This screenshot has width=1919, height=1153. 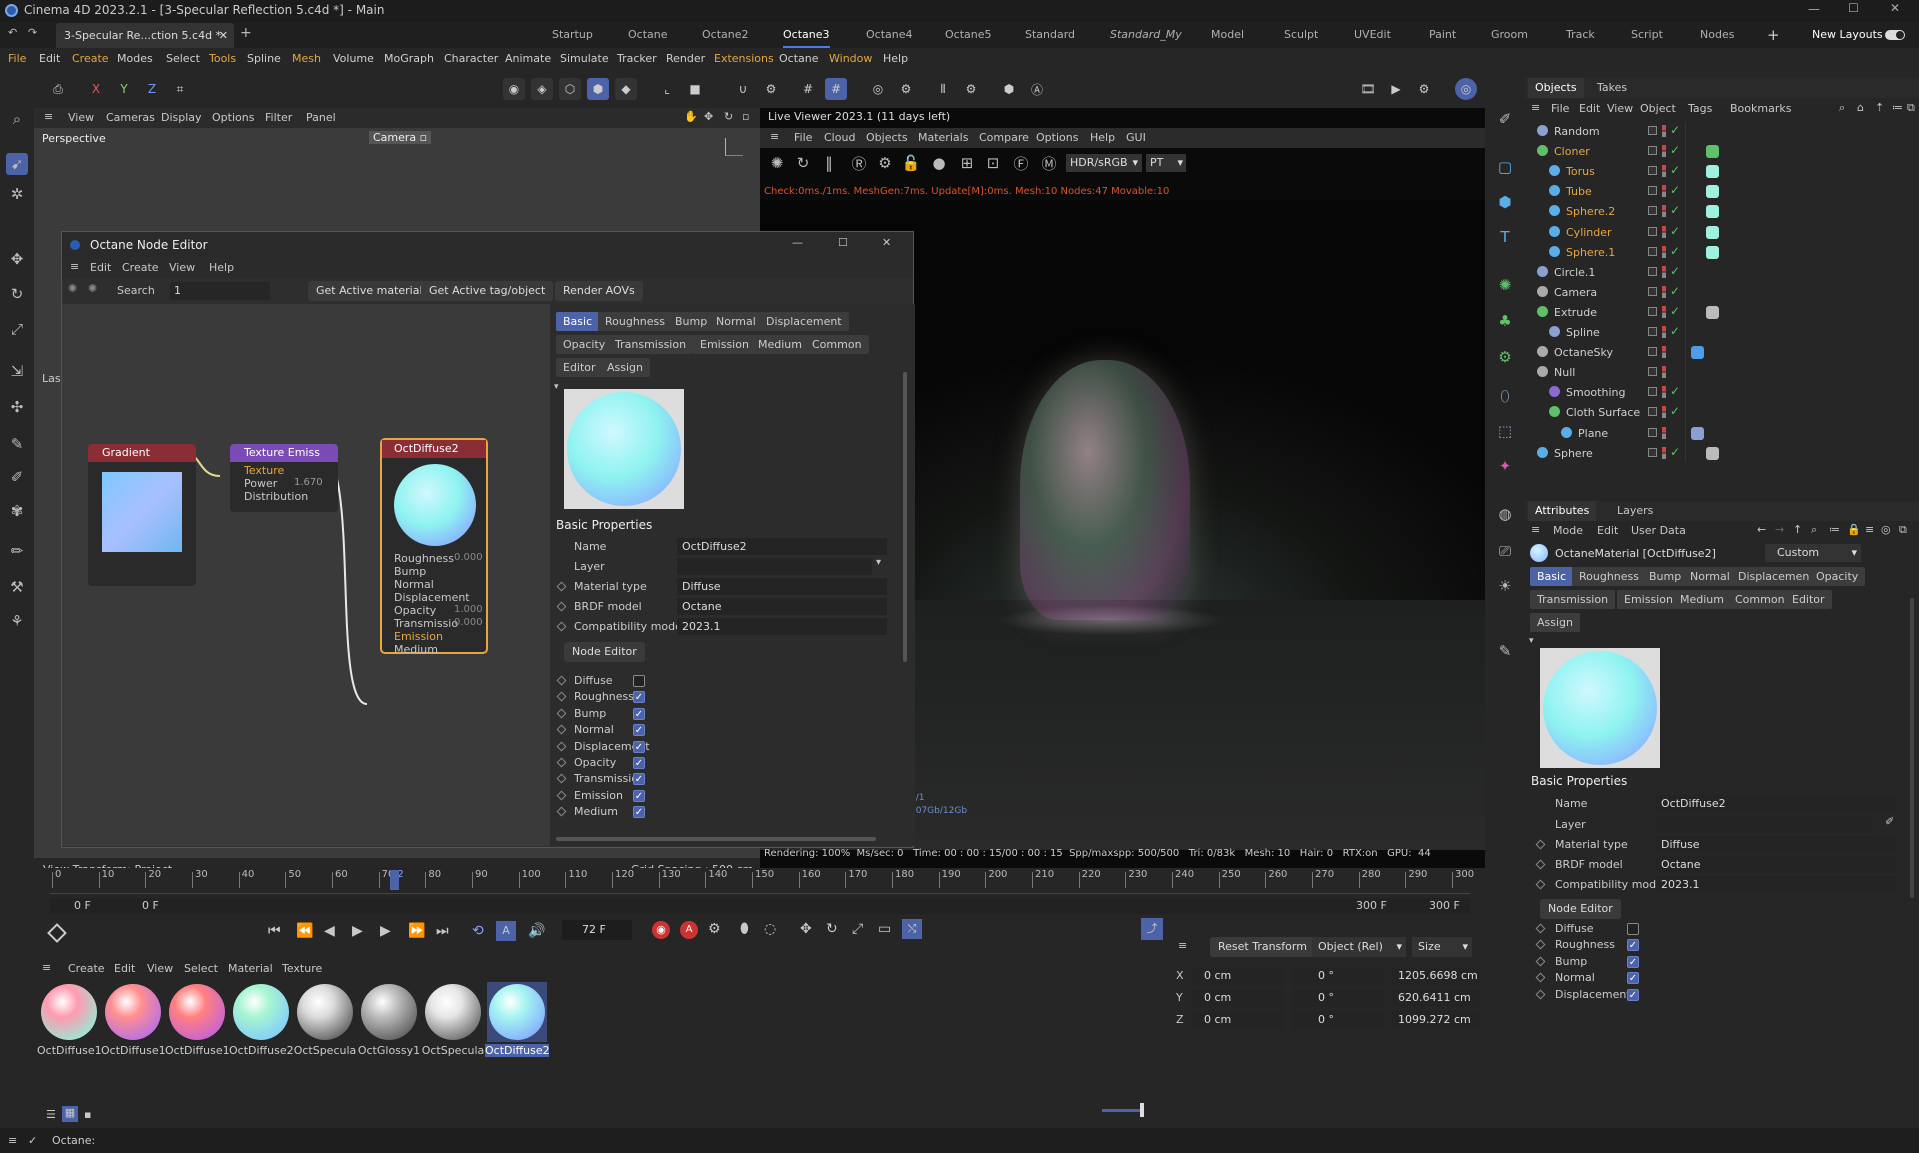 I want to click on lock-icon: 🔒, so click(x=1854, y=529).